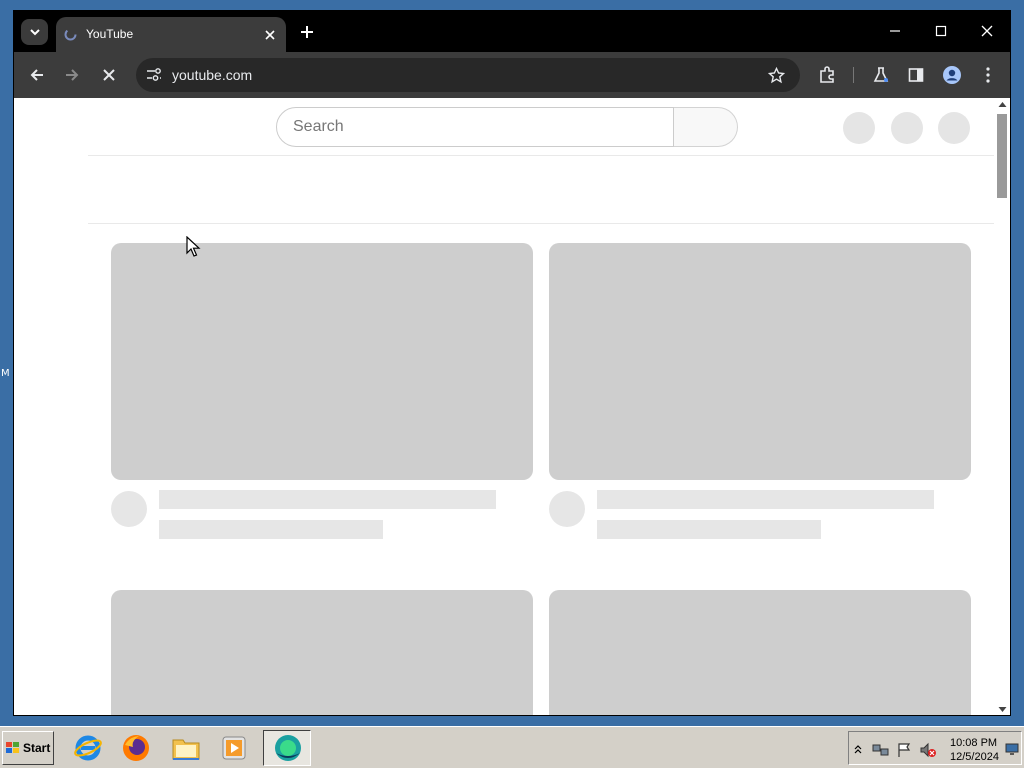 The image size is (1024, 768). What do you see at coordinates (37, 748) in the screenshot?
I see `start-label: Start` at bounding box center [37, 748].